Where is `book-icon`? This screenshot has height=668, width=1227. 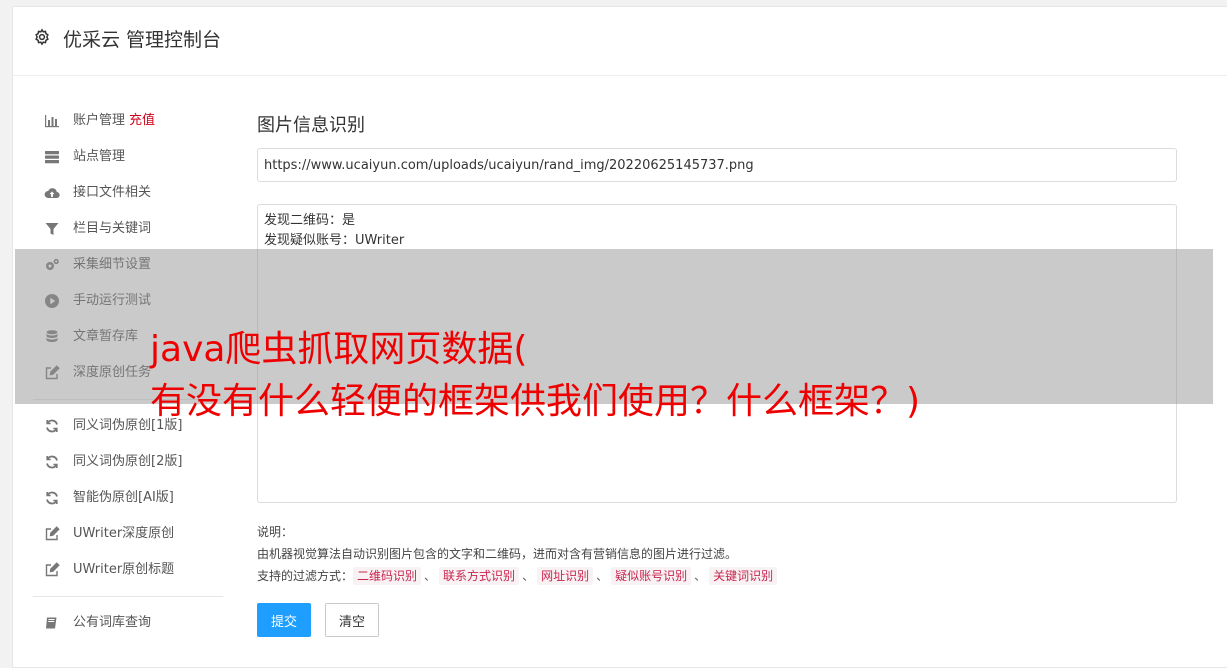
book-icon is located at coordinates (52, 623).